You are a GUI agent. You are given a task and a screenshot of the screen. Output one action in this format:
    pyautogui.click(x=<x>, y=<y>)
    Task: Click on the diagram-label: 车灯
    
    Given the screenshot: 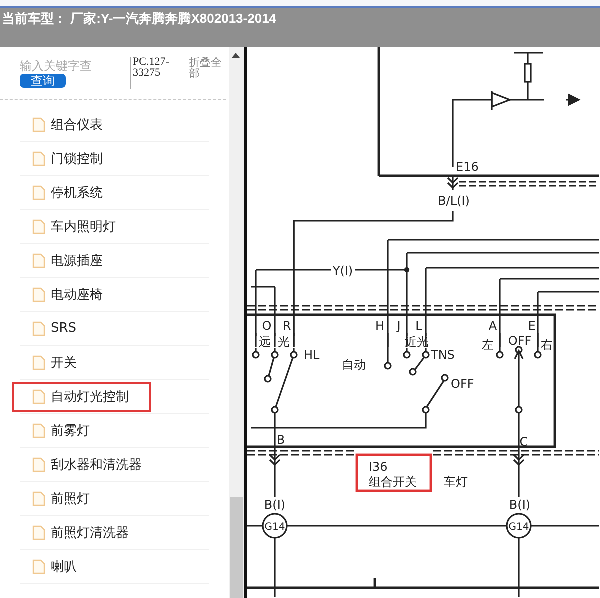 What is the action you would take?
    pyautogui.click(x=456, y=482)
    